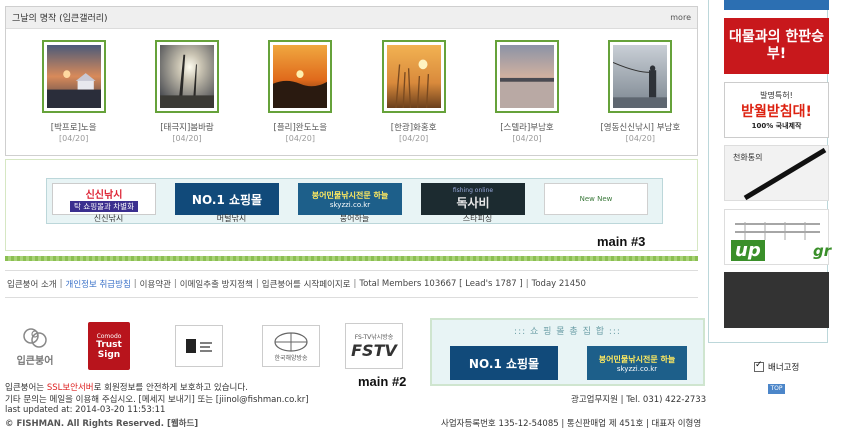 The width and height of the screenshot is (850, 432). I want to click on side-ad2-main: 받월받침대!, so click(776, 111).